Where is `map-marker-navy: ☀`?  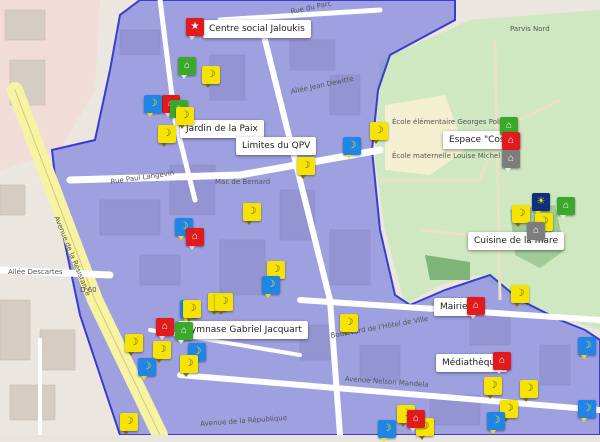 map-marker-navy: ☀ is located at coordinates (541, 204).